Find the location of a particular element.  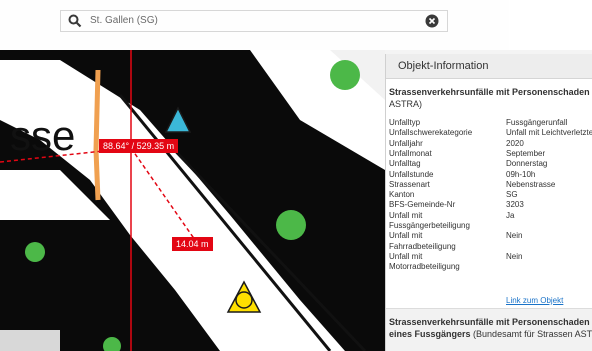

attribute-value: SG is located at coordinates (512, 195).